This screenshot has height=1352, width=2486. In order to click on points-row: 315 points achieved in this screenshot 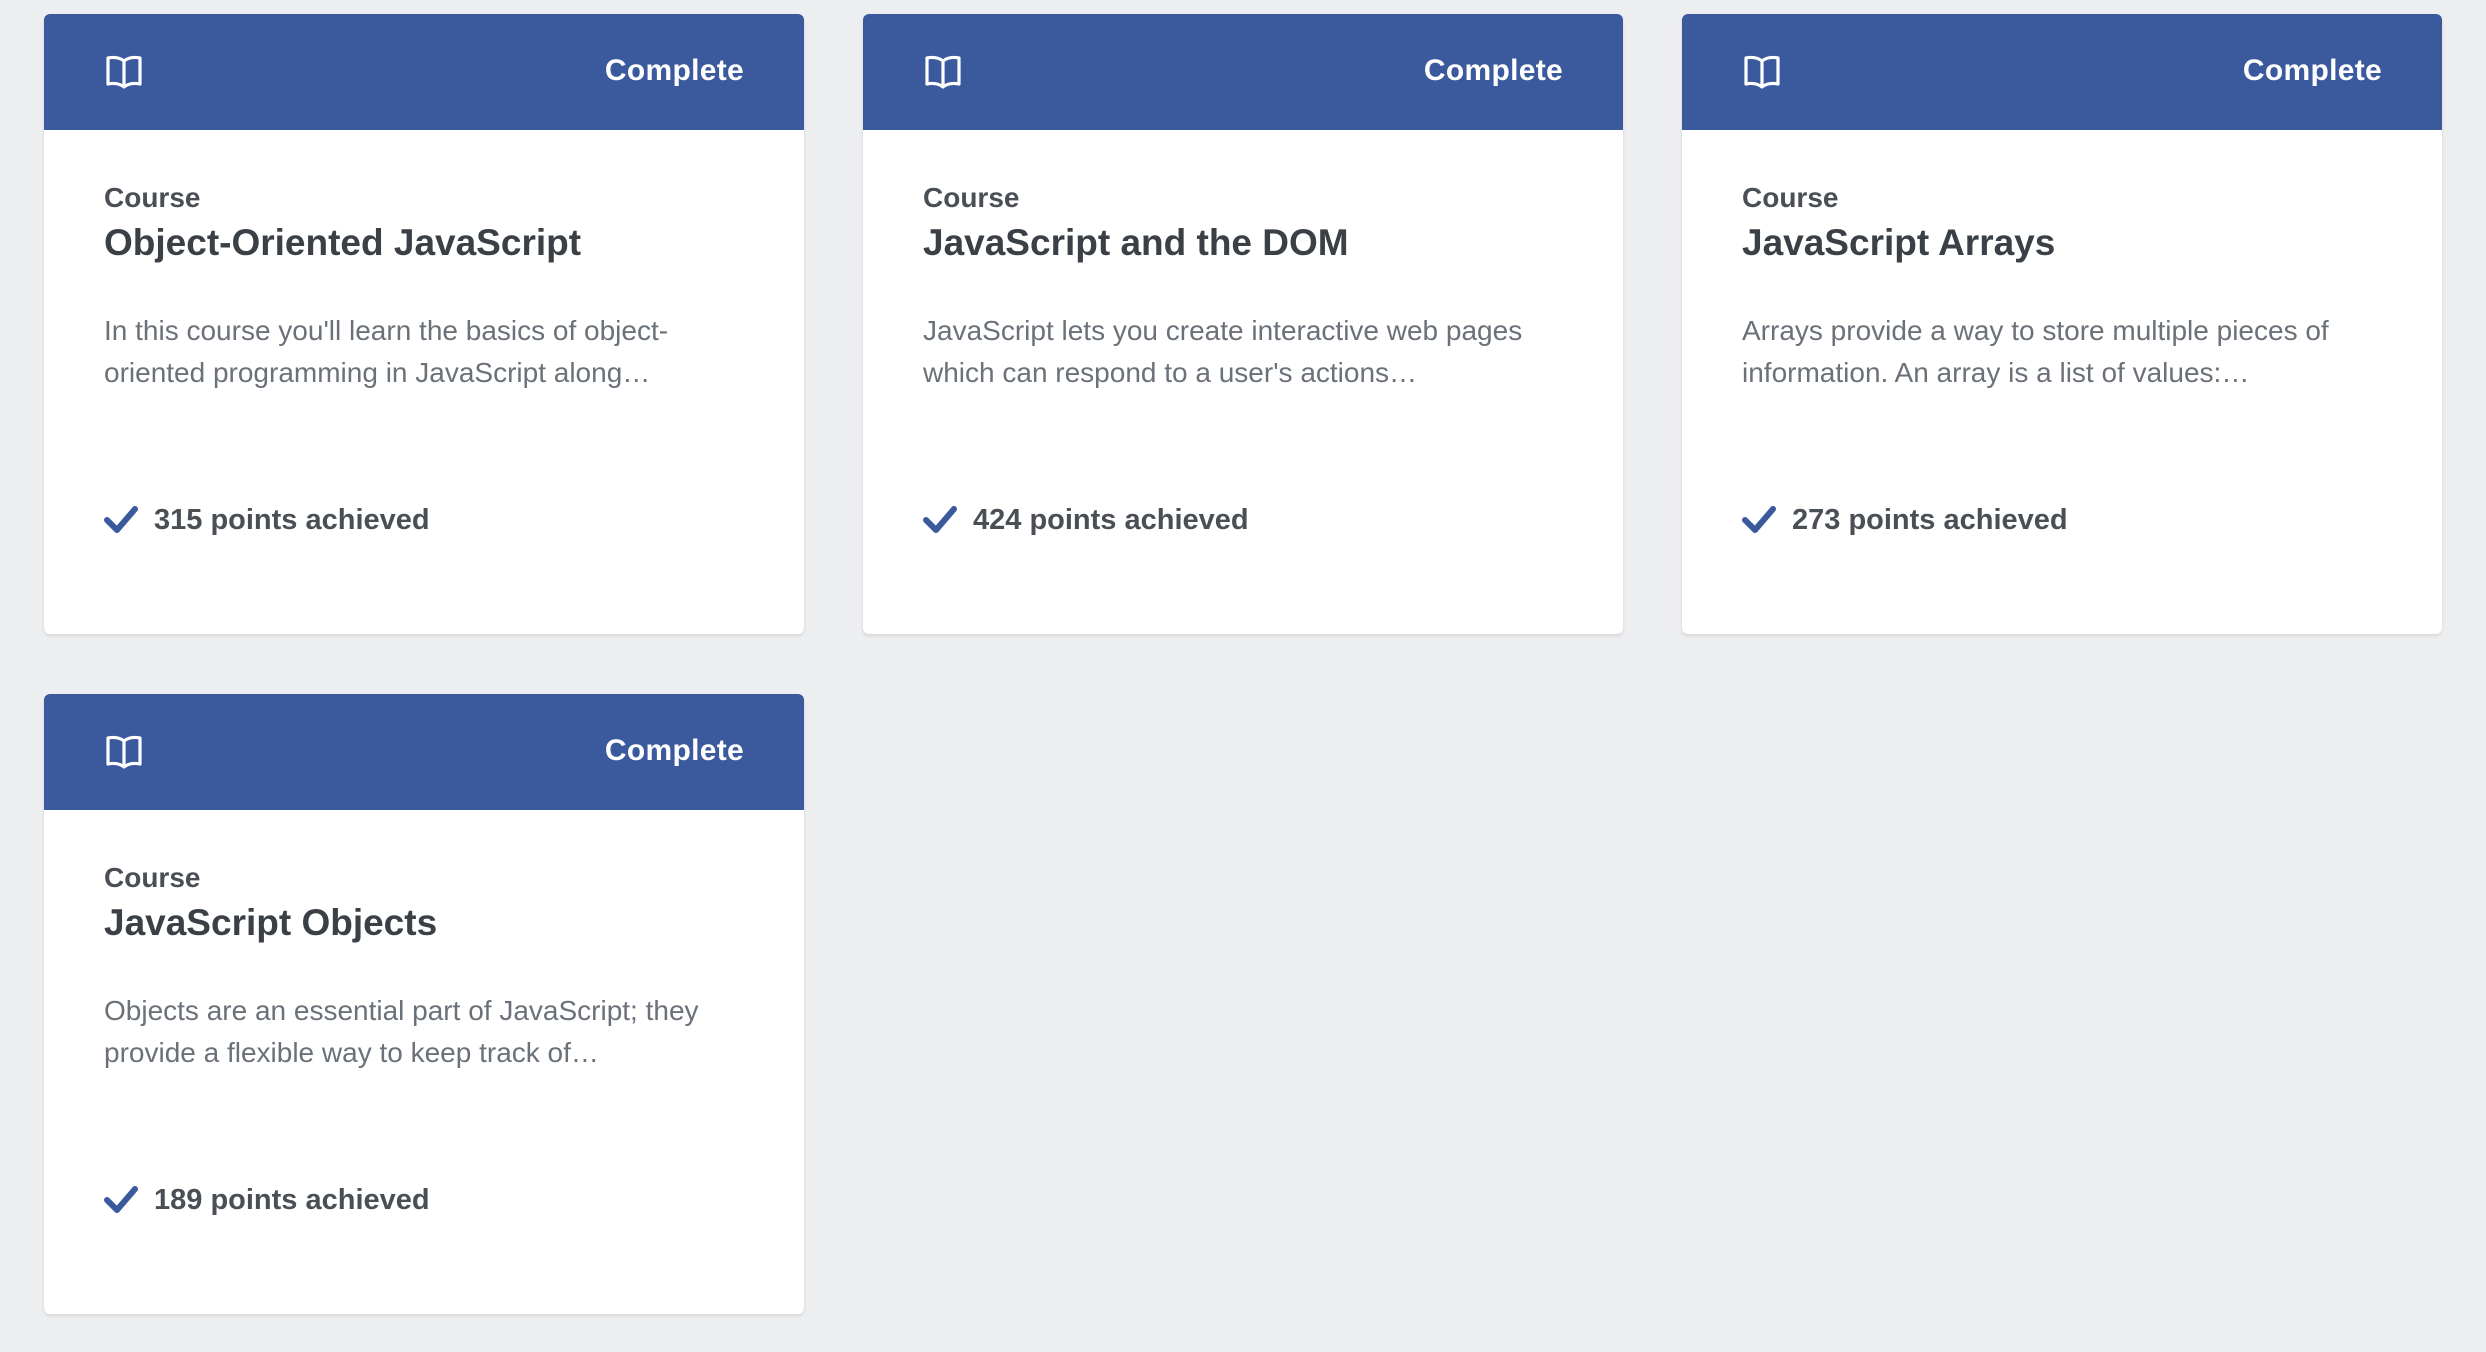, I will do `click(267, 520)`.